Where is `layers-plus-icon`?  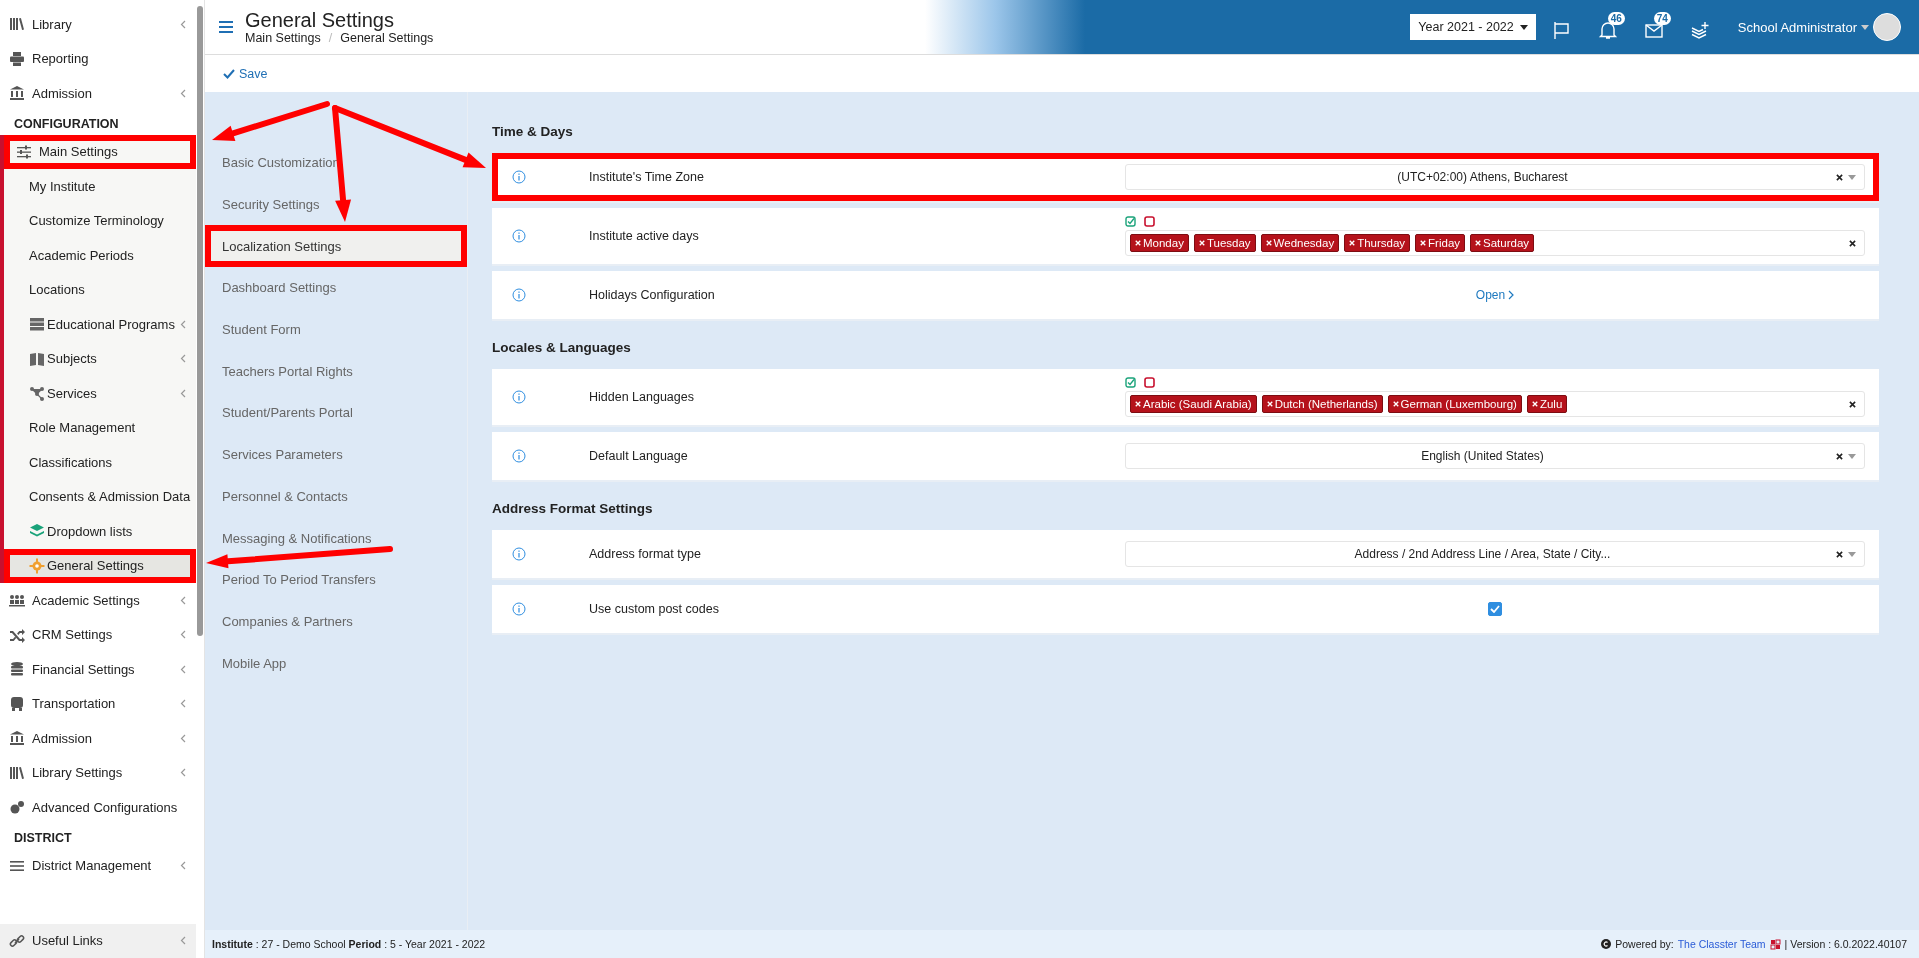
layers-plus-icon is located at coordinates (1699, 30).